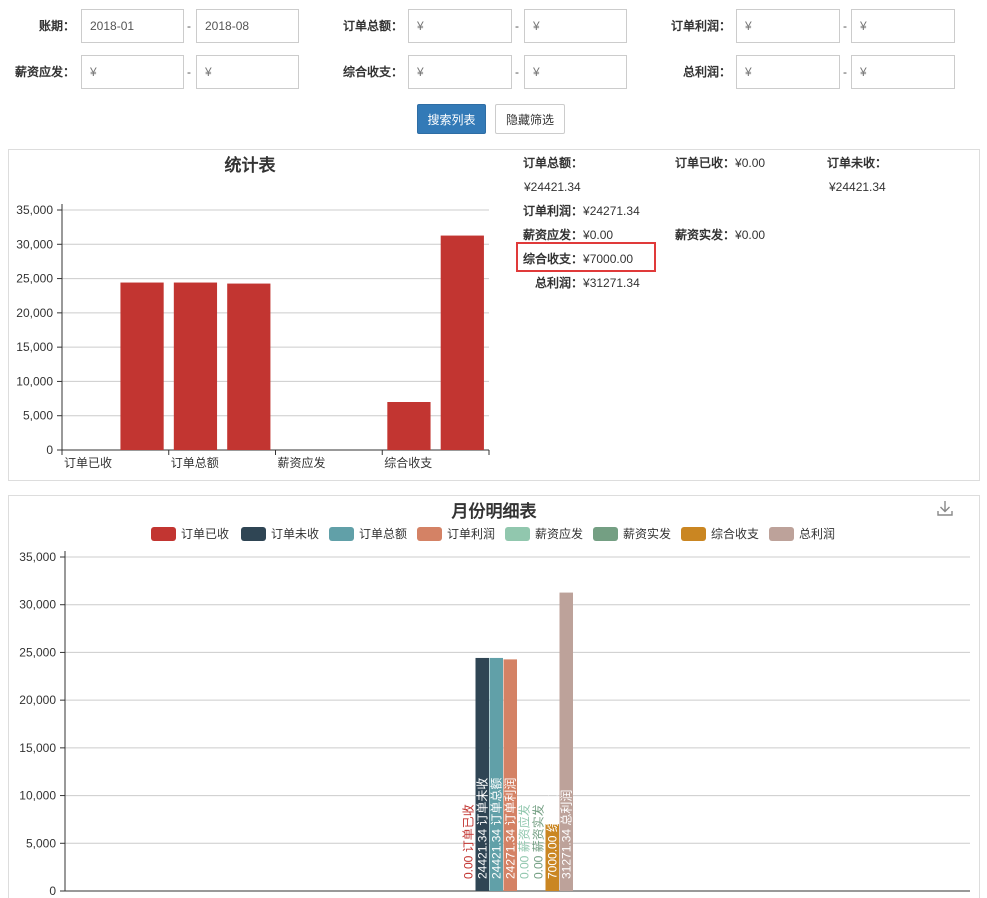 This screenshot has width=987, height=898. I want to click on summary-salary-due-value: ¥0.00, so click(598, 235).